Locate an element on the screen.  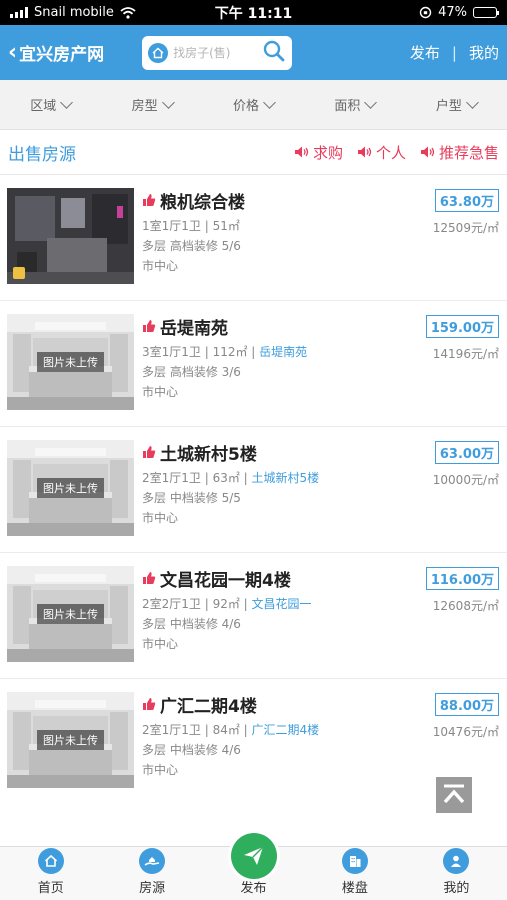
tab-label: 我的 is located at coordinates (456, 888).